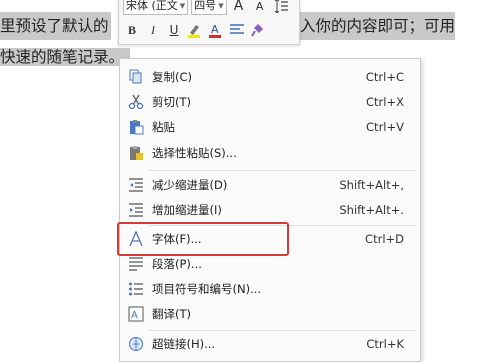  I want to click on cut-icon, so click(136, 102).